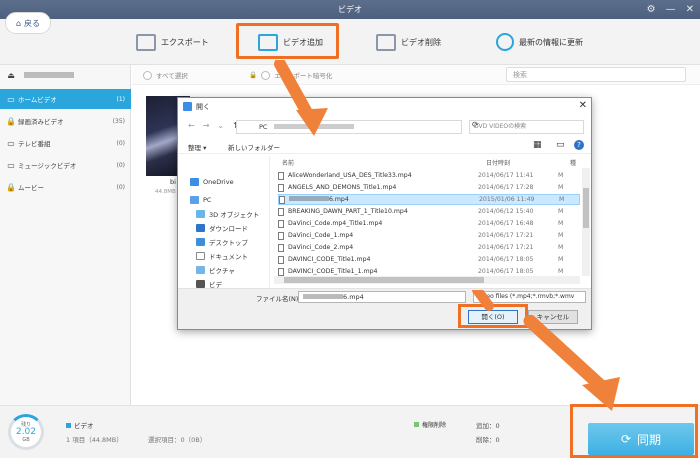 The width and height of the screenshot is (700, 458). Describe the element at coordinates (228, 229) in the screenshot. I see `tree-item-label: ダウンロード` at that location.